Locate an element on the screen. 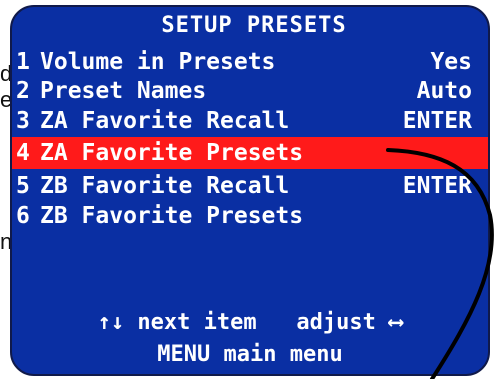 The width and height of the screenshot is (503, 379). menu-item-za-favorite-presets: 4 ZA Favorite Presets is located at coordinates (250, 153).